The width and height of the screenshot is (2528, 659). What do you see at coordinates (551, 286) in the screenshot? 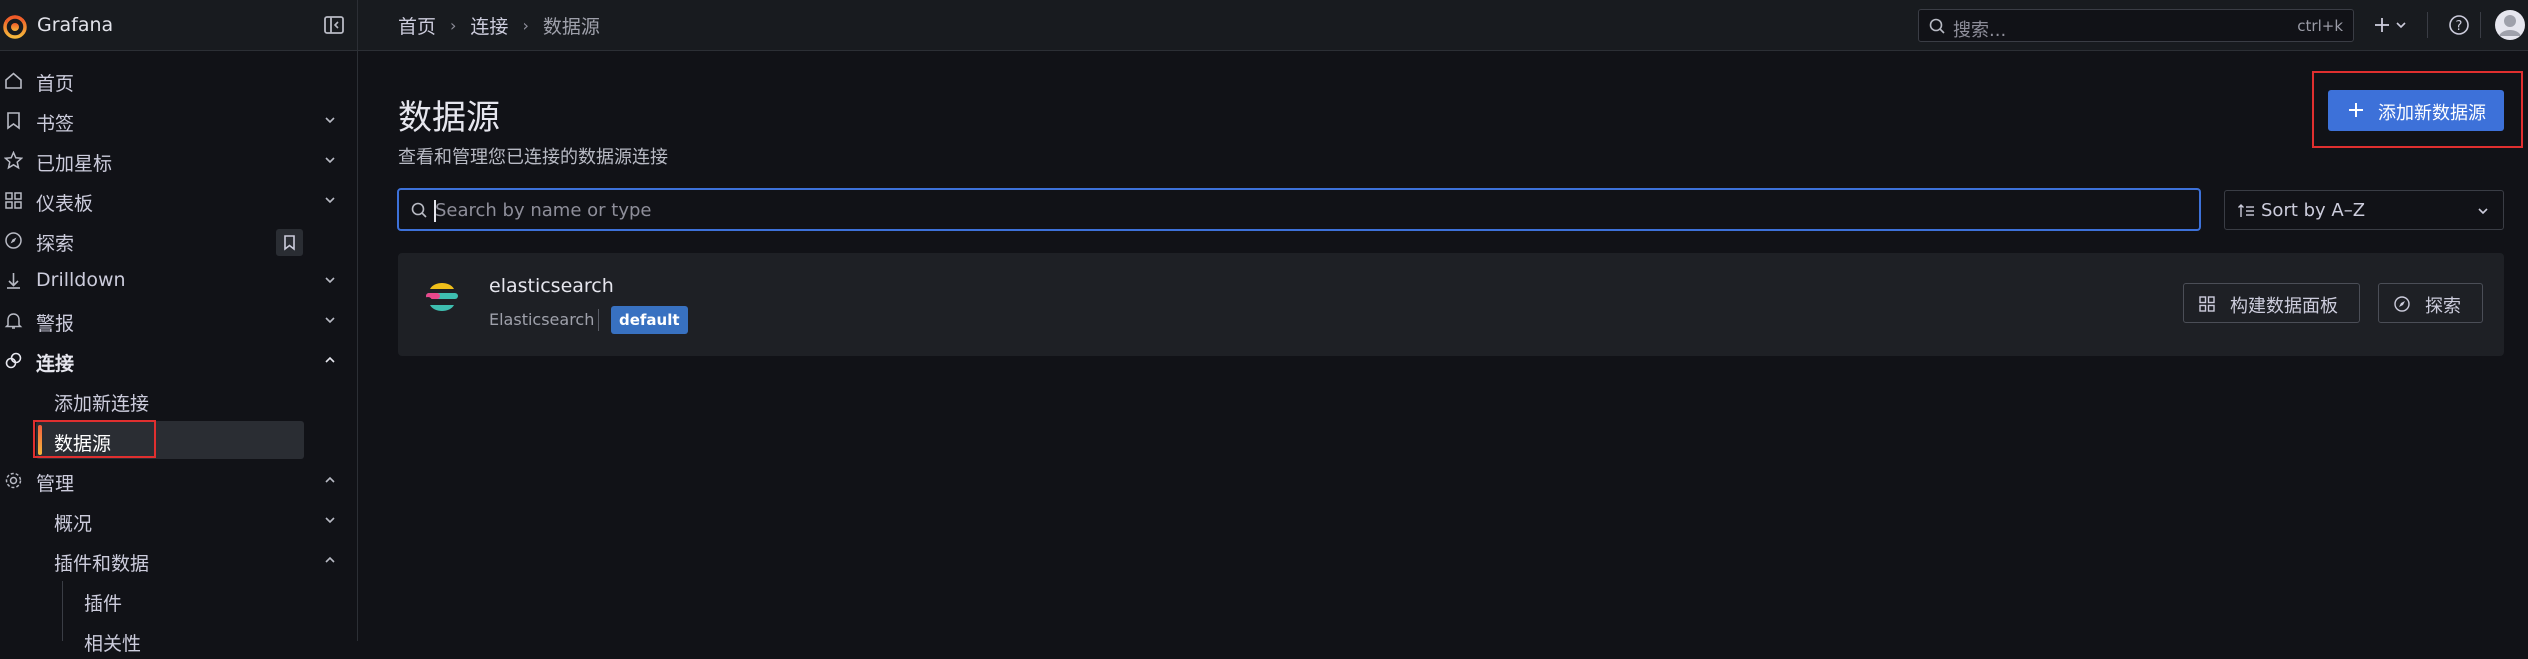
I see `datasource-name: elasticsearch` at bounding box center [551, 286].